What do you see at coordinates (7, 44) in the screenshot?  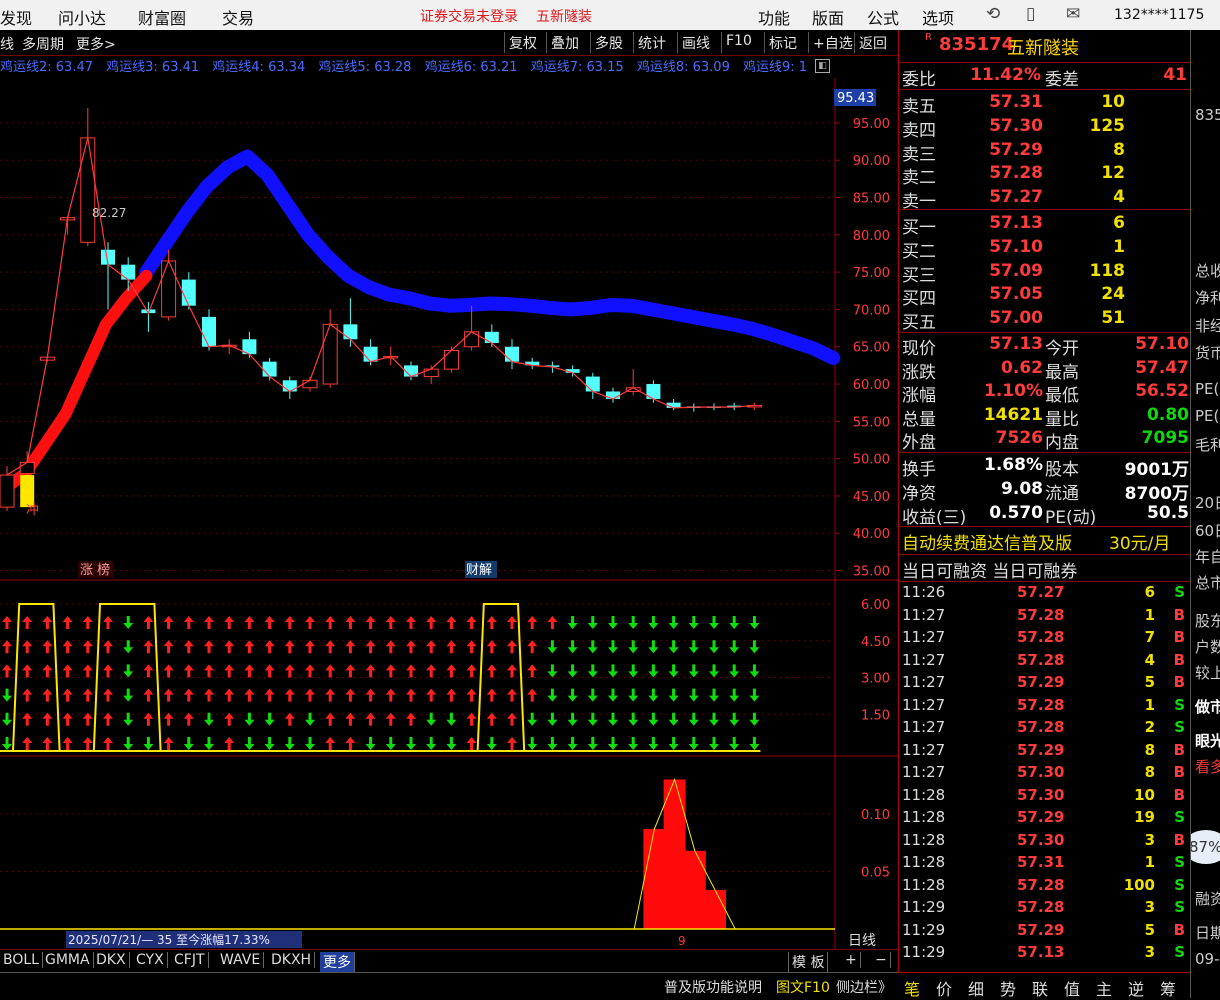 I see `period-line-tab: 线` at bounding box center [7, 44].